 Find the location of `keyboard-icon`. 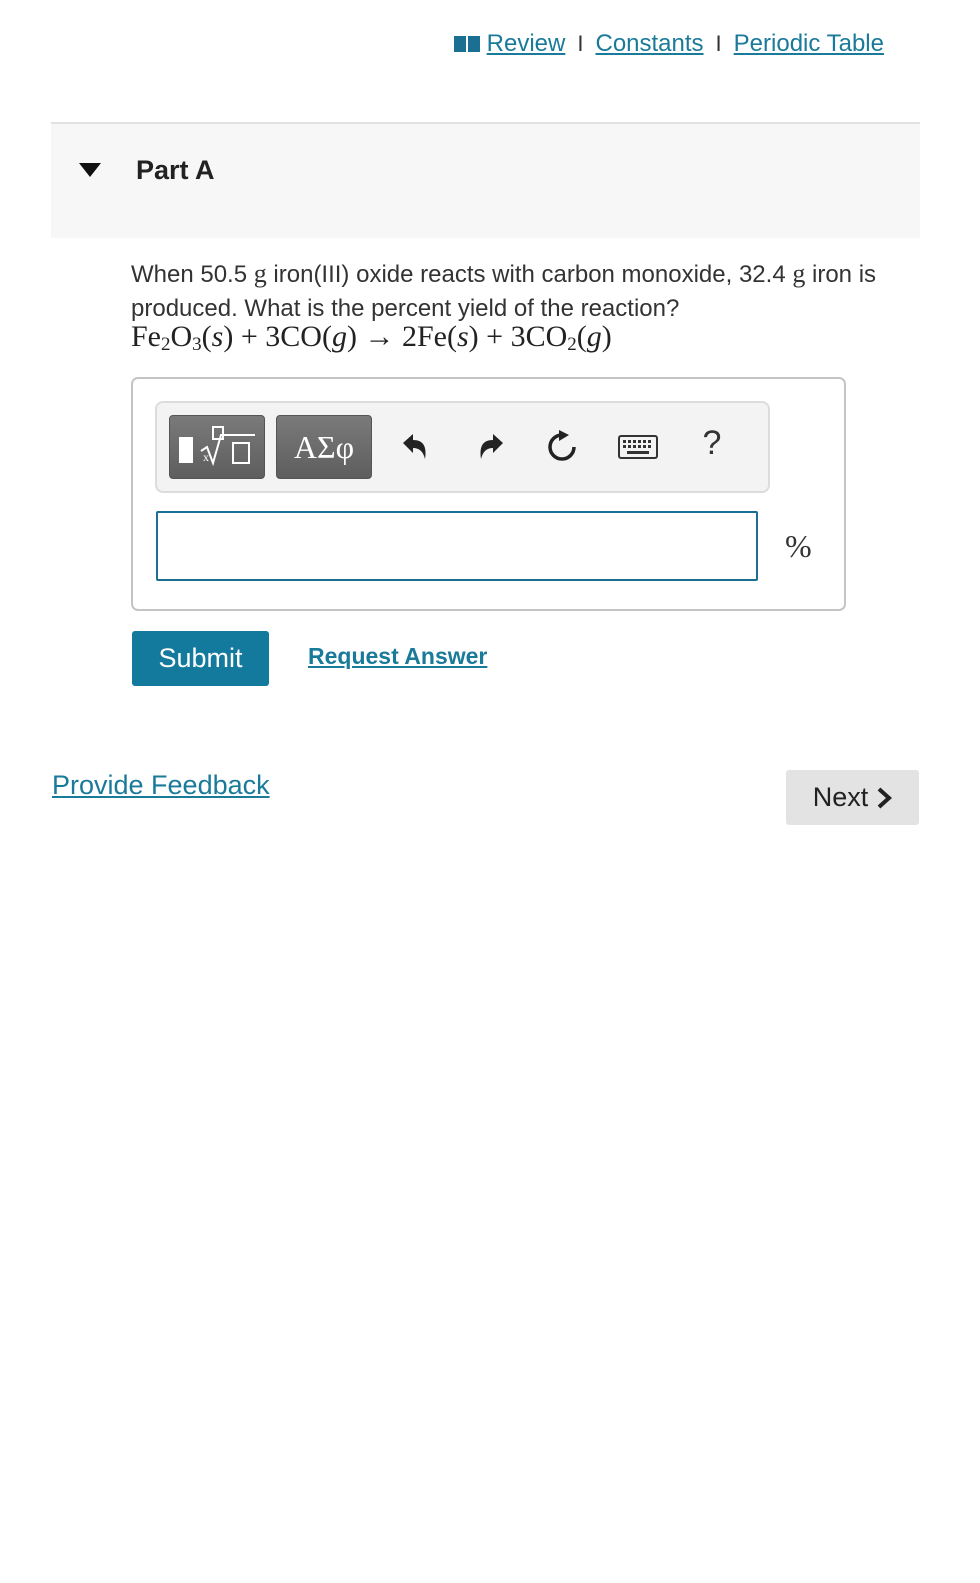

keyboard-icon is located at coordinates (638, 447).